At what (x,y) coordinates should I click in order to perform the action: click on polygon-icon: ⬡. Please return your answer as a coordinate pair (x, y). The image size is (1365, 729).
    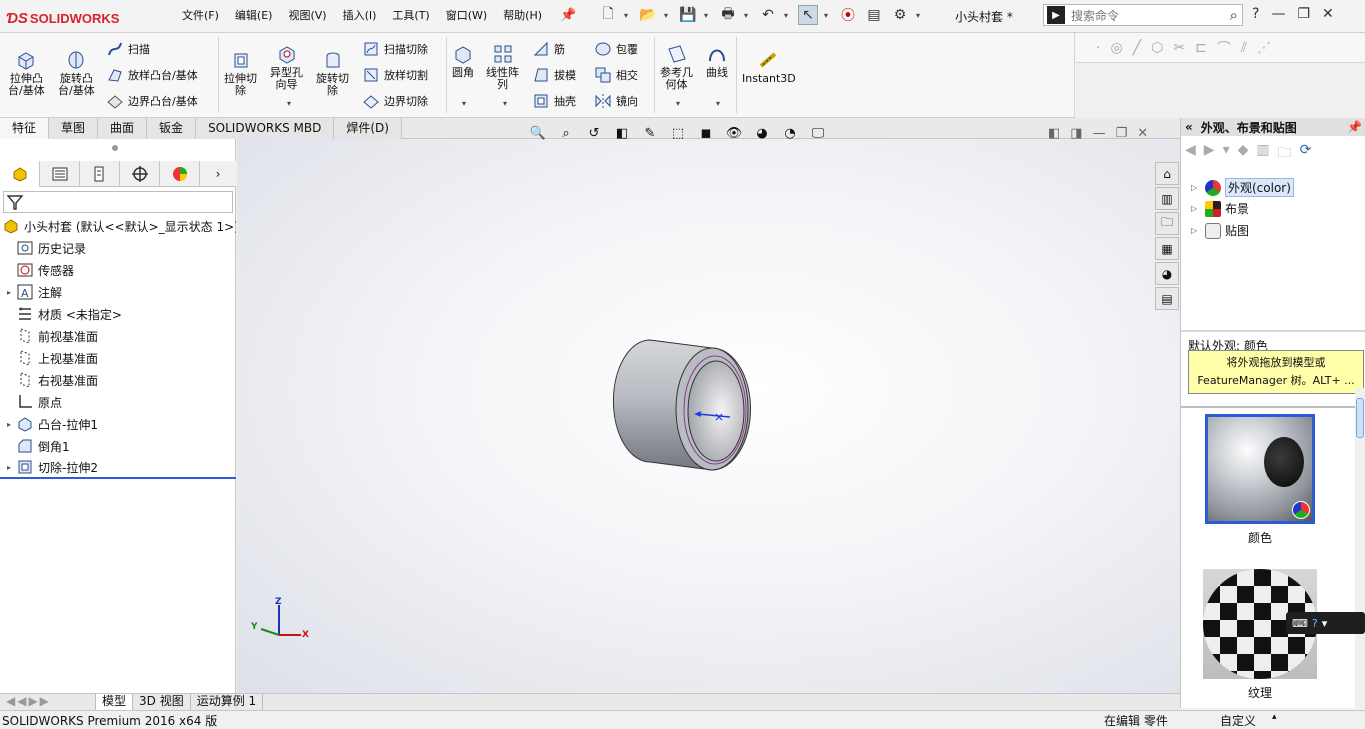
    Looking at the image, I should click on (1157, 48).